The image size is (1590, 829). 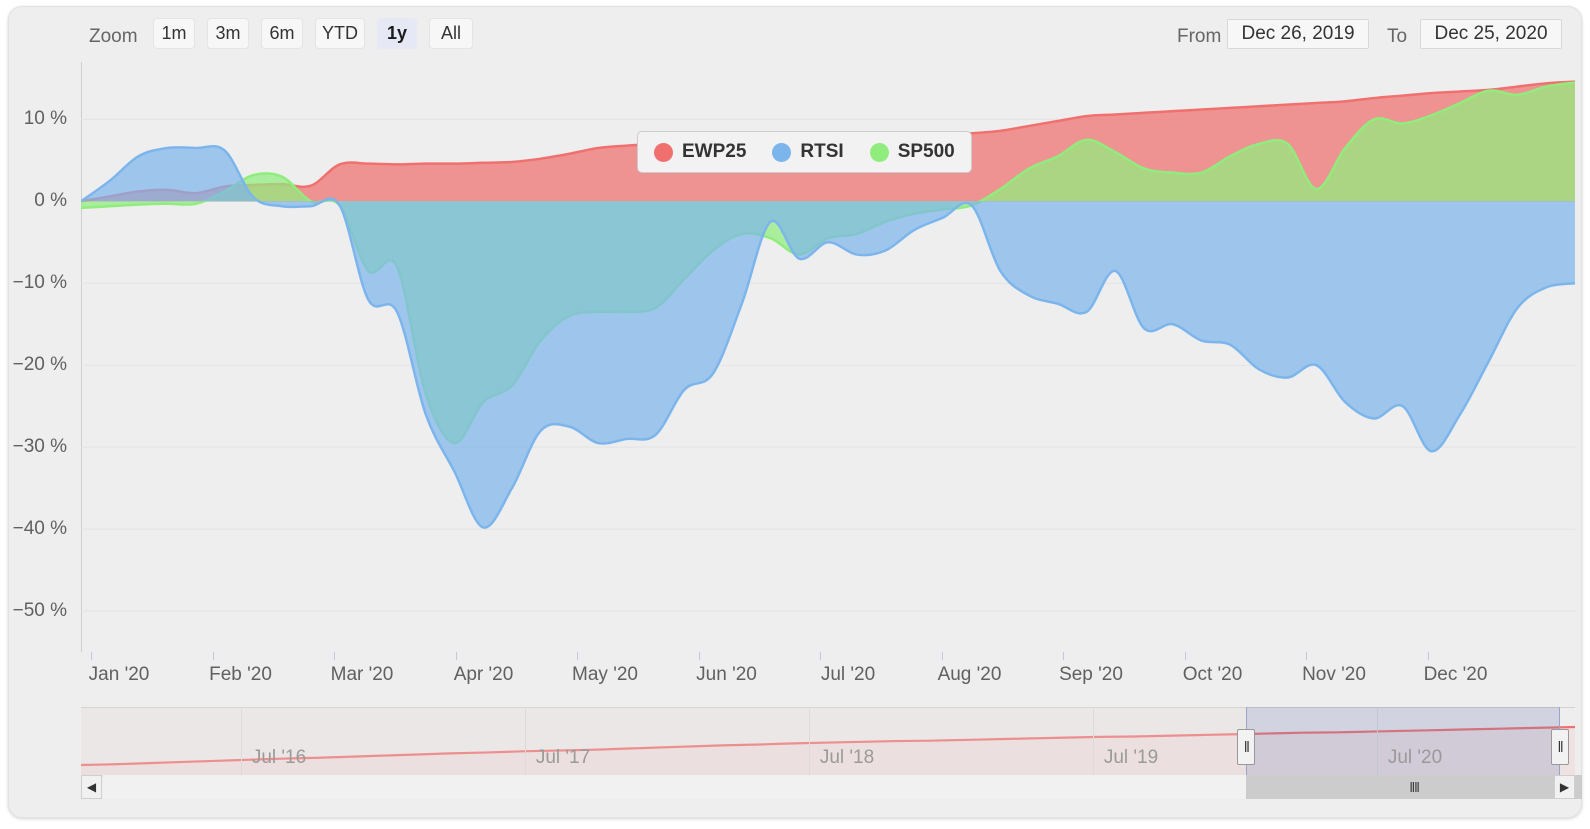 What do you see at coordinates (282, 33) in the screenshot?
I see `range-button-6m: 6m` at bounding box center [282, 33].